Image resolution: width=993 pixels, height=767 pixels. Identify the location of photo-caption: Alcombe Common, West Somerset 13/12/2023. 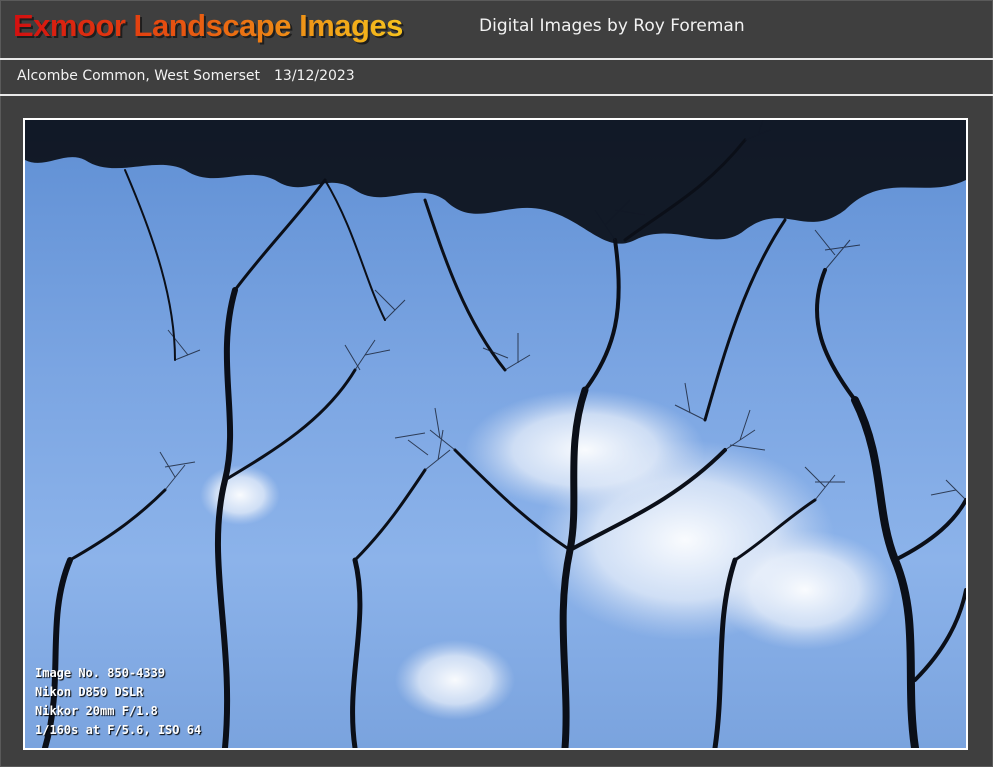
(186, 76).